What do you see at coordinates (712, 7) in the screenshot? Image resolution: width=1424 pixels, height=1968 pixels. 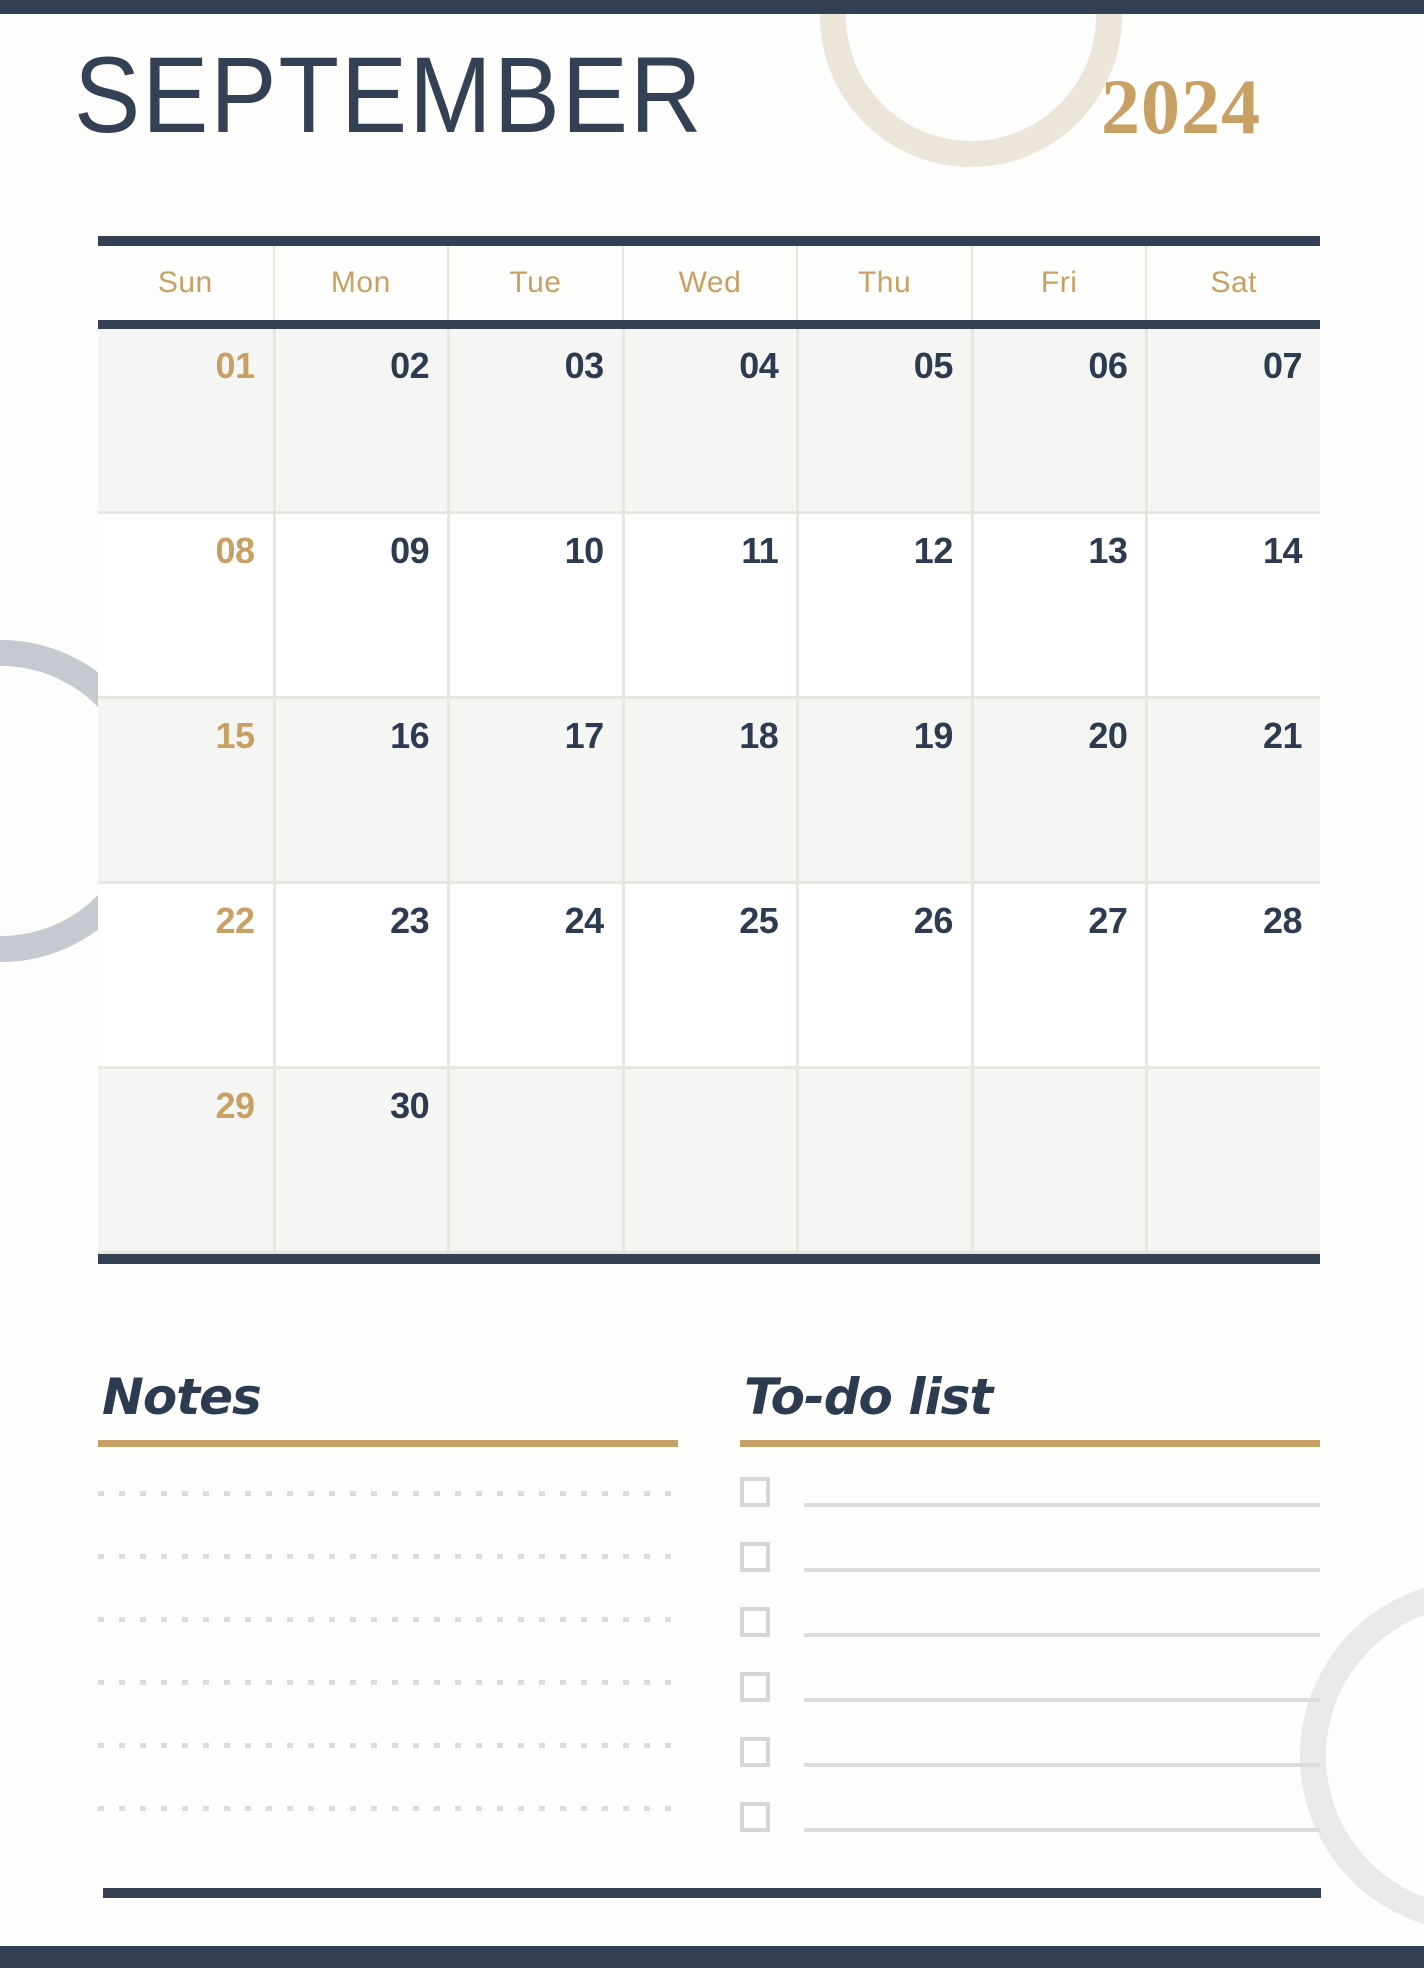 I see `page-top-bar` at bounding box center [712, 7].